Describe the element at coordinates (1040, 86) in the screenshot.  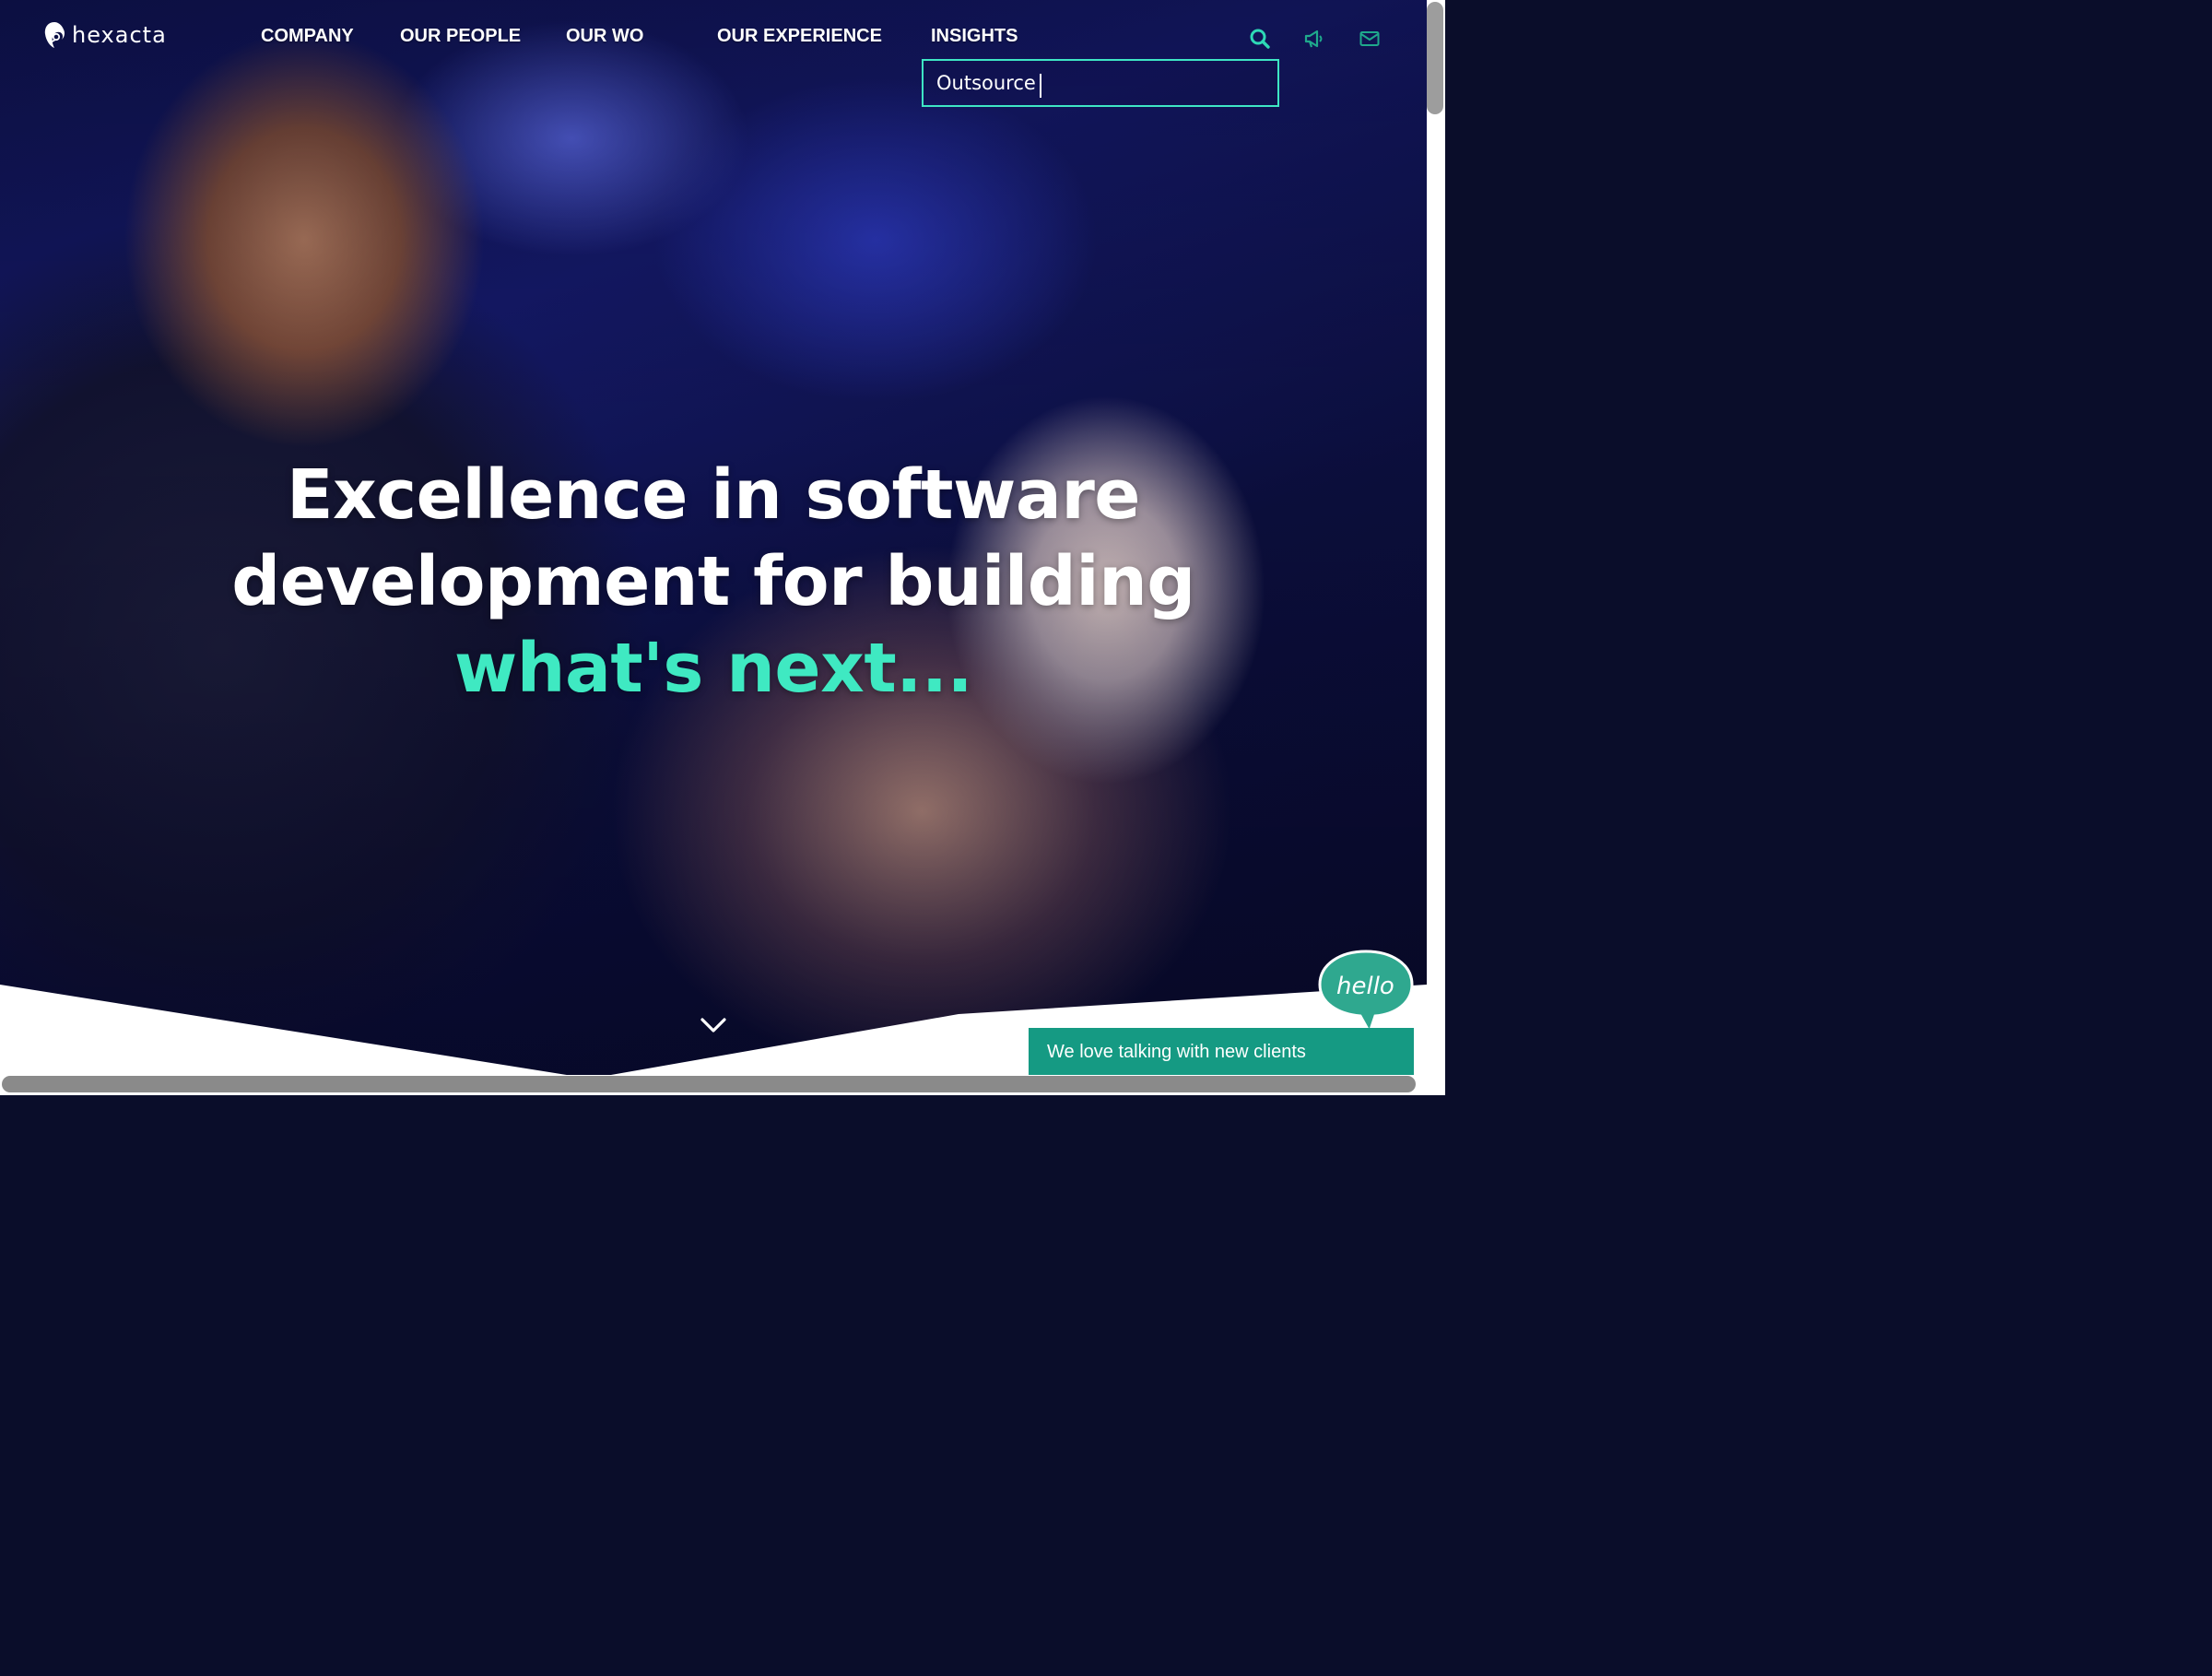
I see `text-cursor` at that location.